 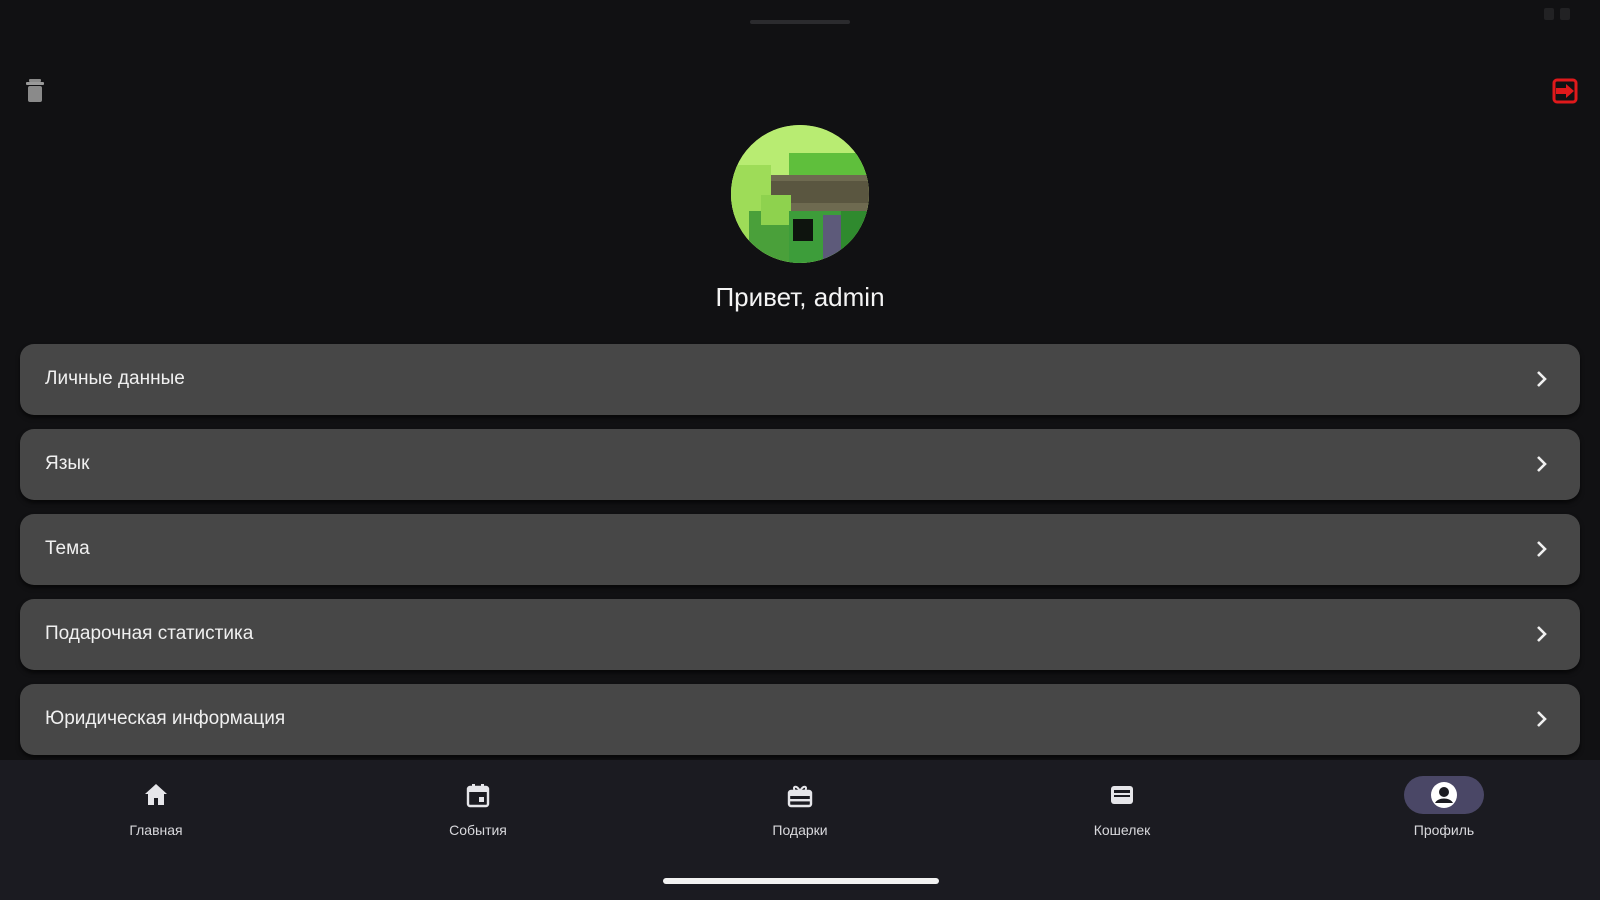 What do you see at coordinates (165, 718) in the screenshot?
I see `menu-item-label: Юридическая информация` at bounding box center [165, 718].